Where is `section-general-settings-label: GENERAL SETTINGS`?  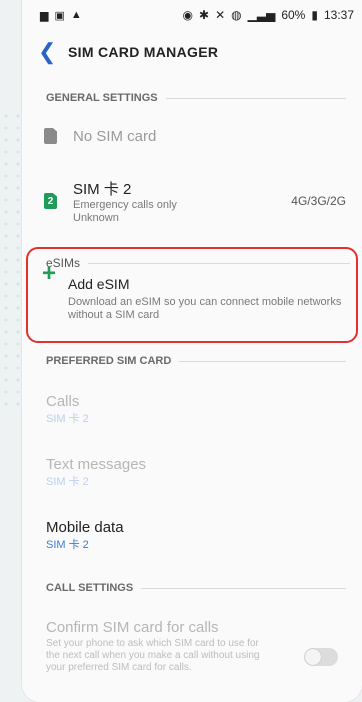 section-general-settings-label: GENERAL SETTINGS is located at coordinates (102, 98).